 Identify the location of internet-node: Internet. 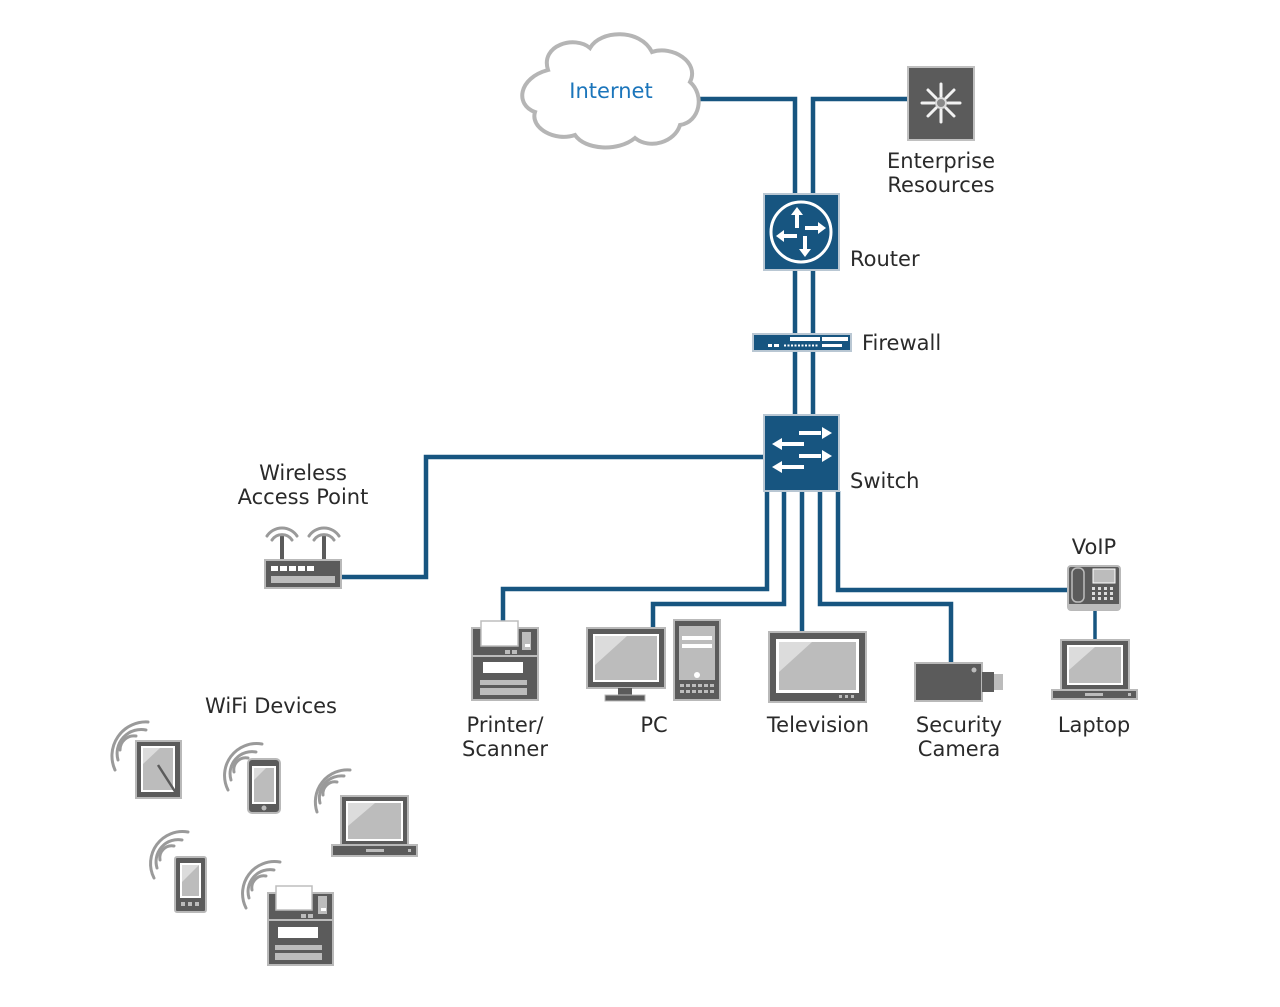
(610, 91).